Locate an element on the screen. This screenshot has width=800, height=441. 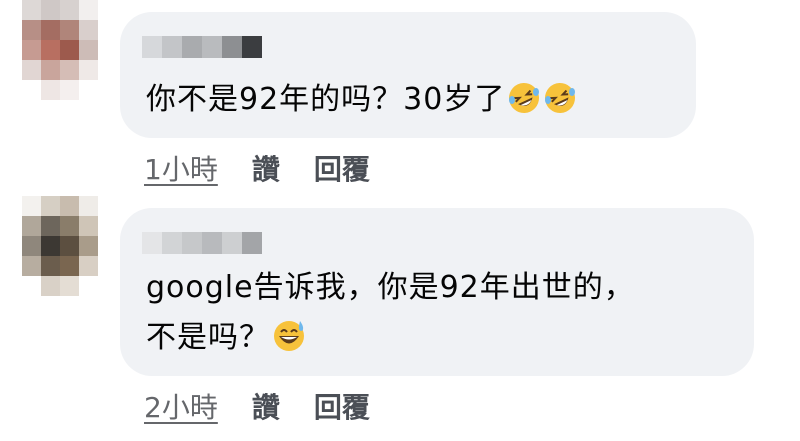
comment-text-content: 你不是92年的吗？30岁了 is located at coordinates (326, 99).